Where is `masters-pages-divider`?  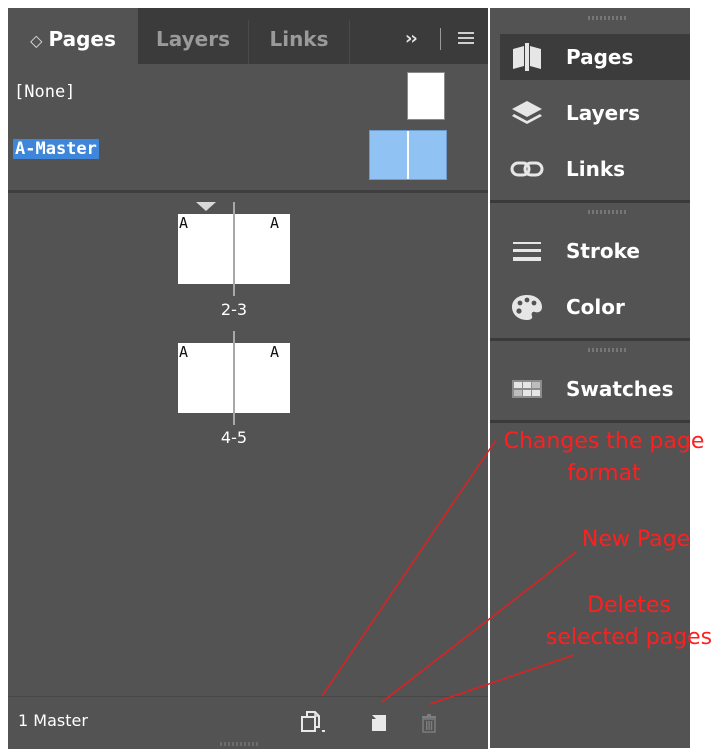
masters-pages-divider is located at coordinates (248, 191).